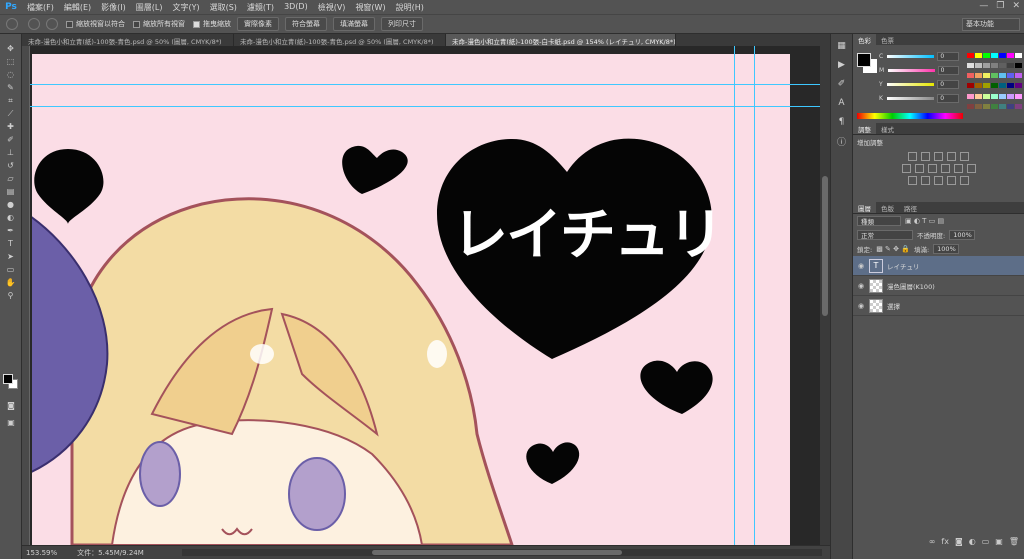 The height and width of the screenshot is (559, 1024). What do you see at coordinates (260, 7) in the screenshot?
I see `menu-item: 濾鏡(T)` at bounding box center [260, 7].